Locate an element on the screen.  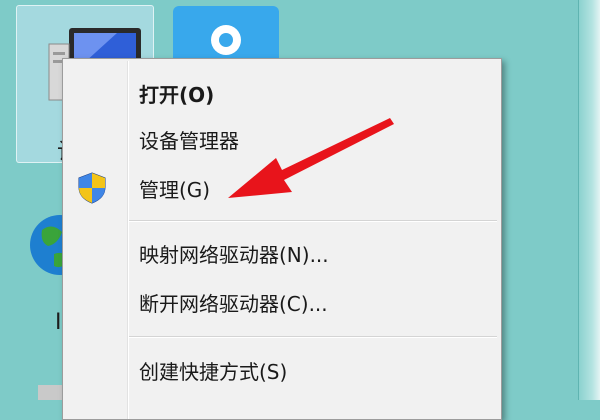
menu-item-open: 打开(O) is located at coordinates (282, 91).